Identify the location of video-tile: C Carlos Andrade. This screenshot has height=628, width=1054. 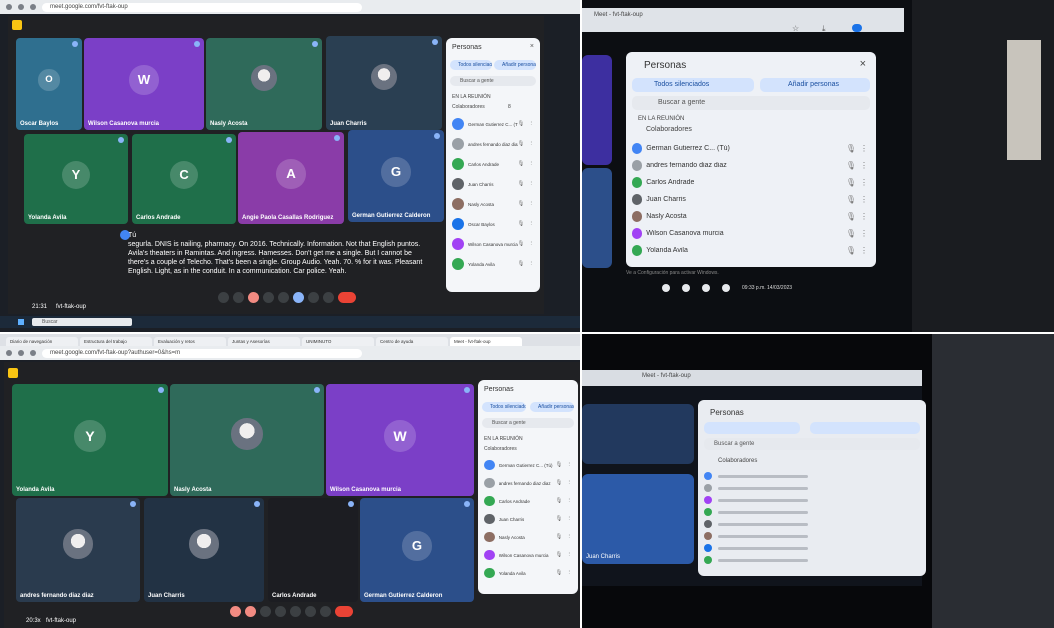
(184, 179).